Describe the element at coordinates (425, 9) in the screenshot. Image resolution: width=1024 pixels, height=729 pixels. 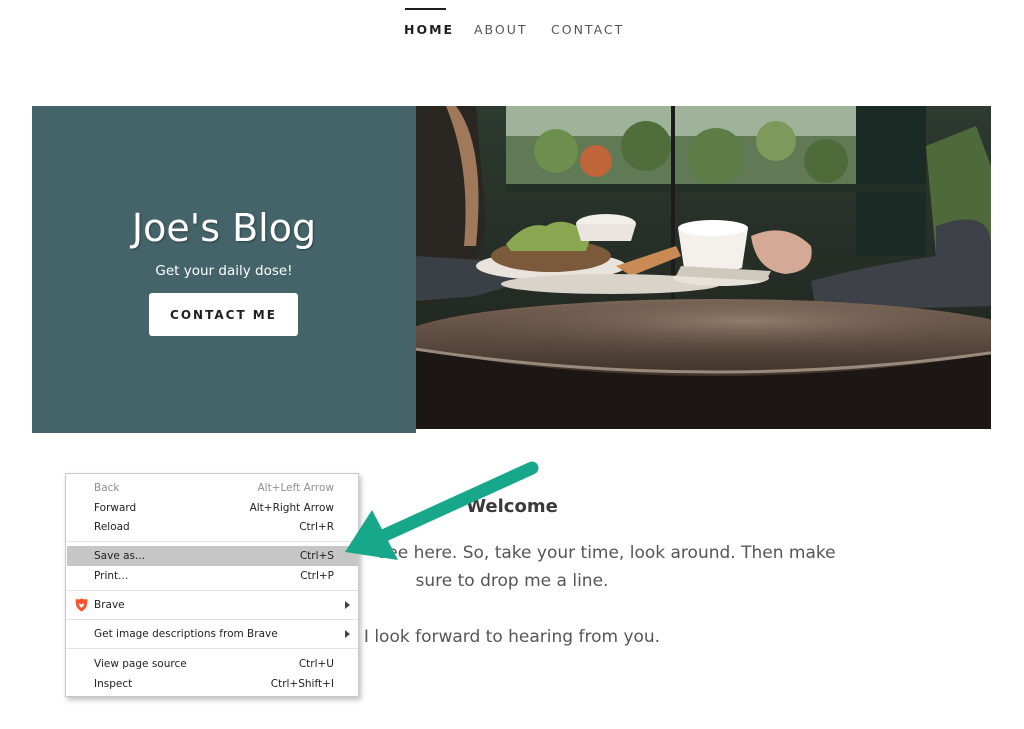
I see `nav-active-indicator` at that location.